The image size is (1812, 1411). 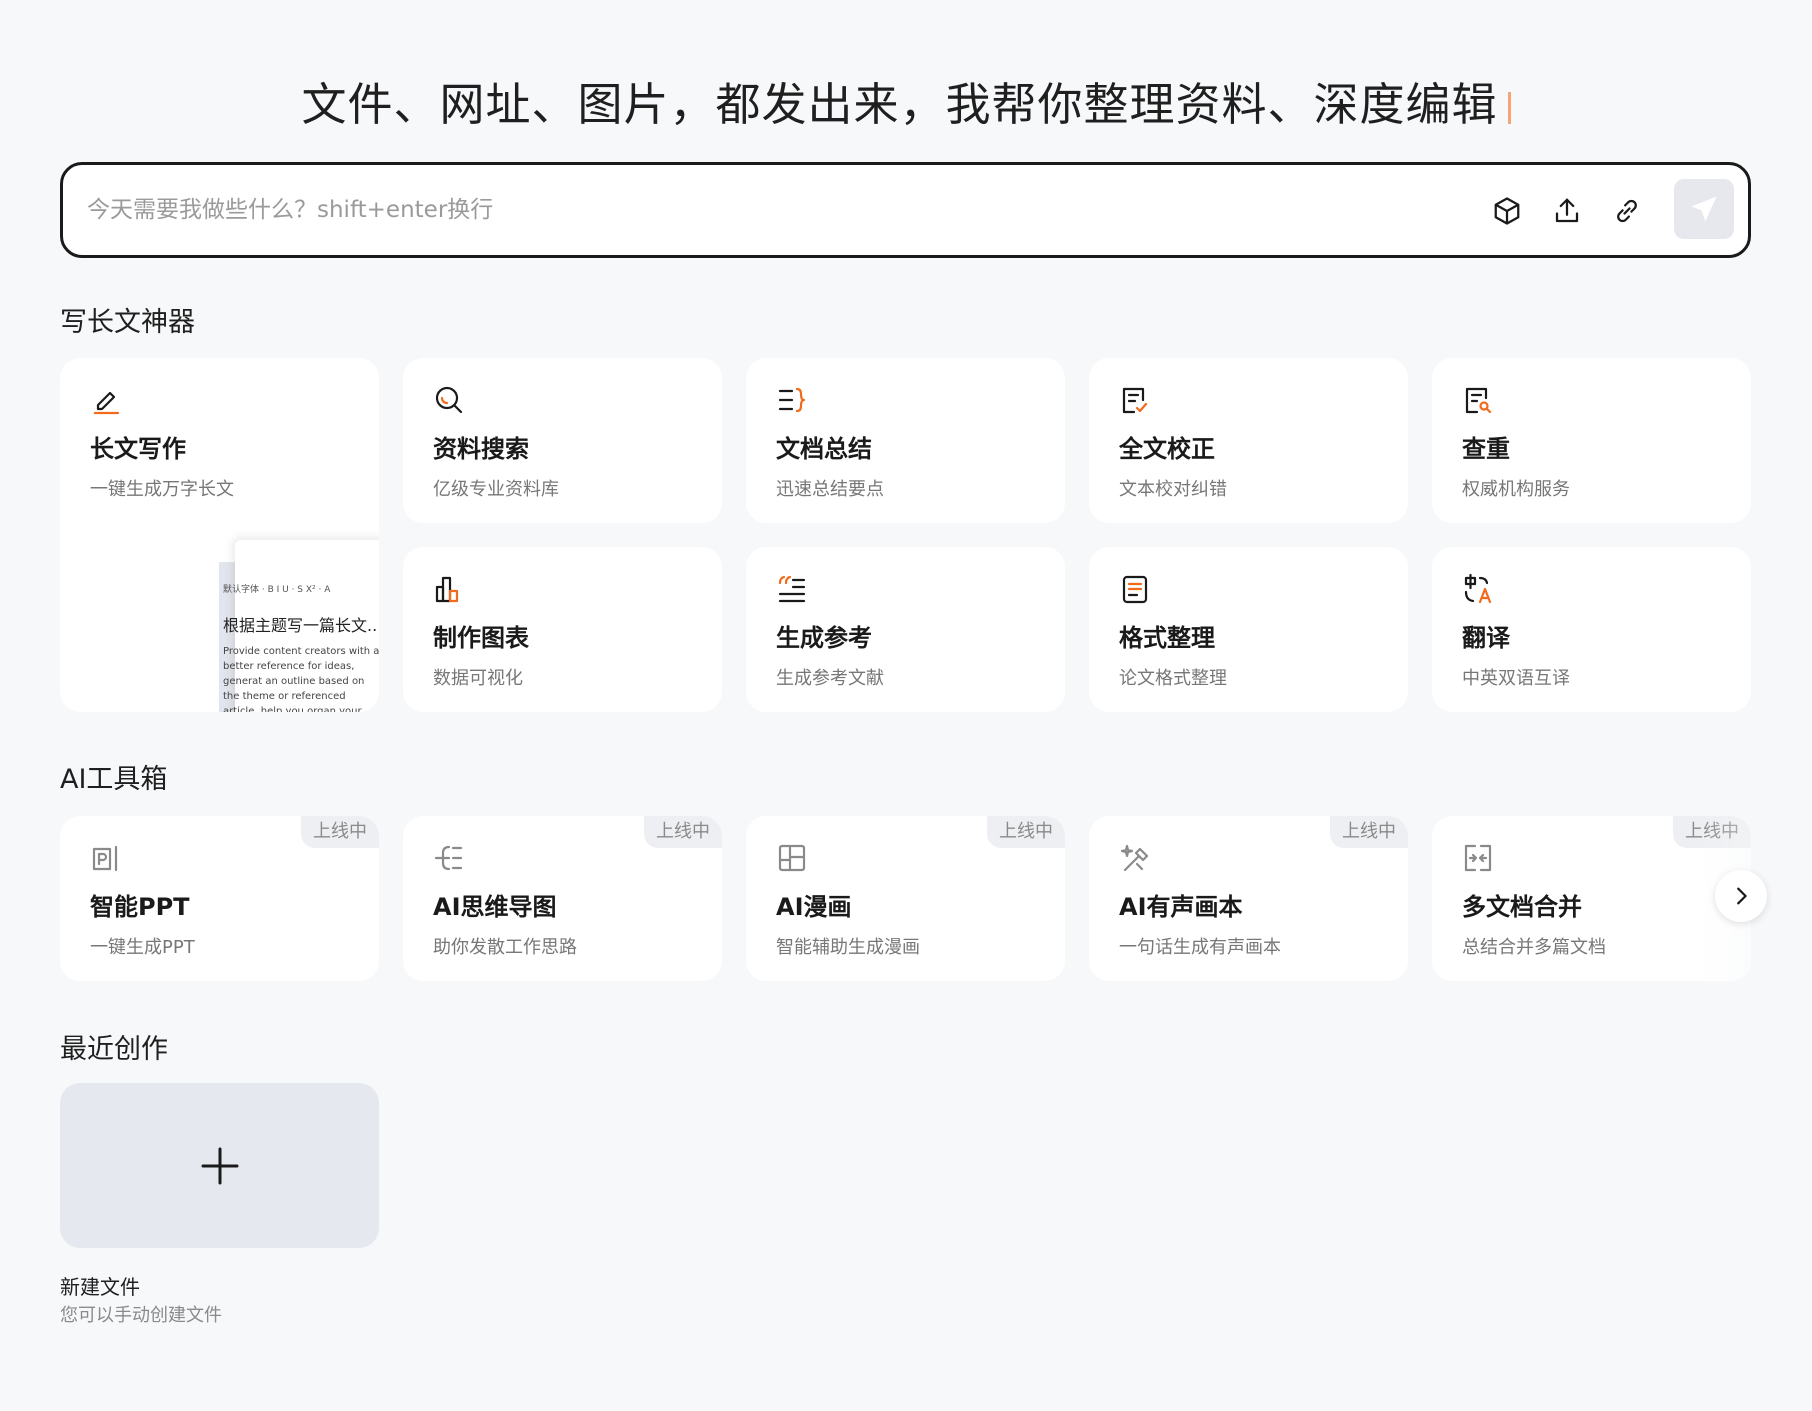 I want to click on card-desc: 总结合并多篇文档, so click(x=1534, y=947).